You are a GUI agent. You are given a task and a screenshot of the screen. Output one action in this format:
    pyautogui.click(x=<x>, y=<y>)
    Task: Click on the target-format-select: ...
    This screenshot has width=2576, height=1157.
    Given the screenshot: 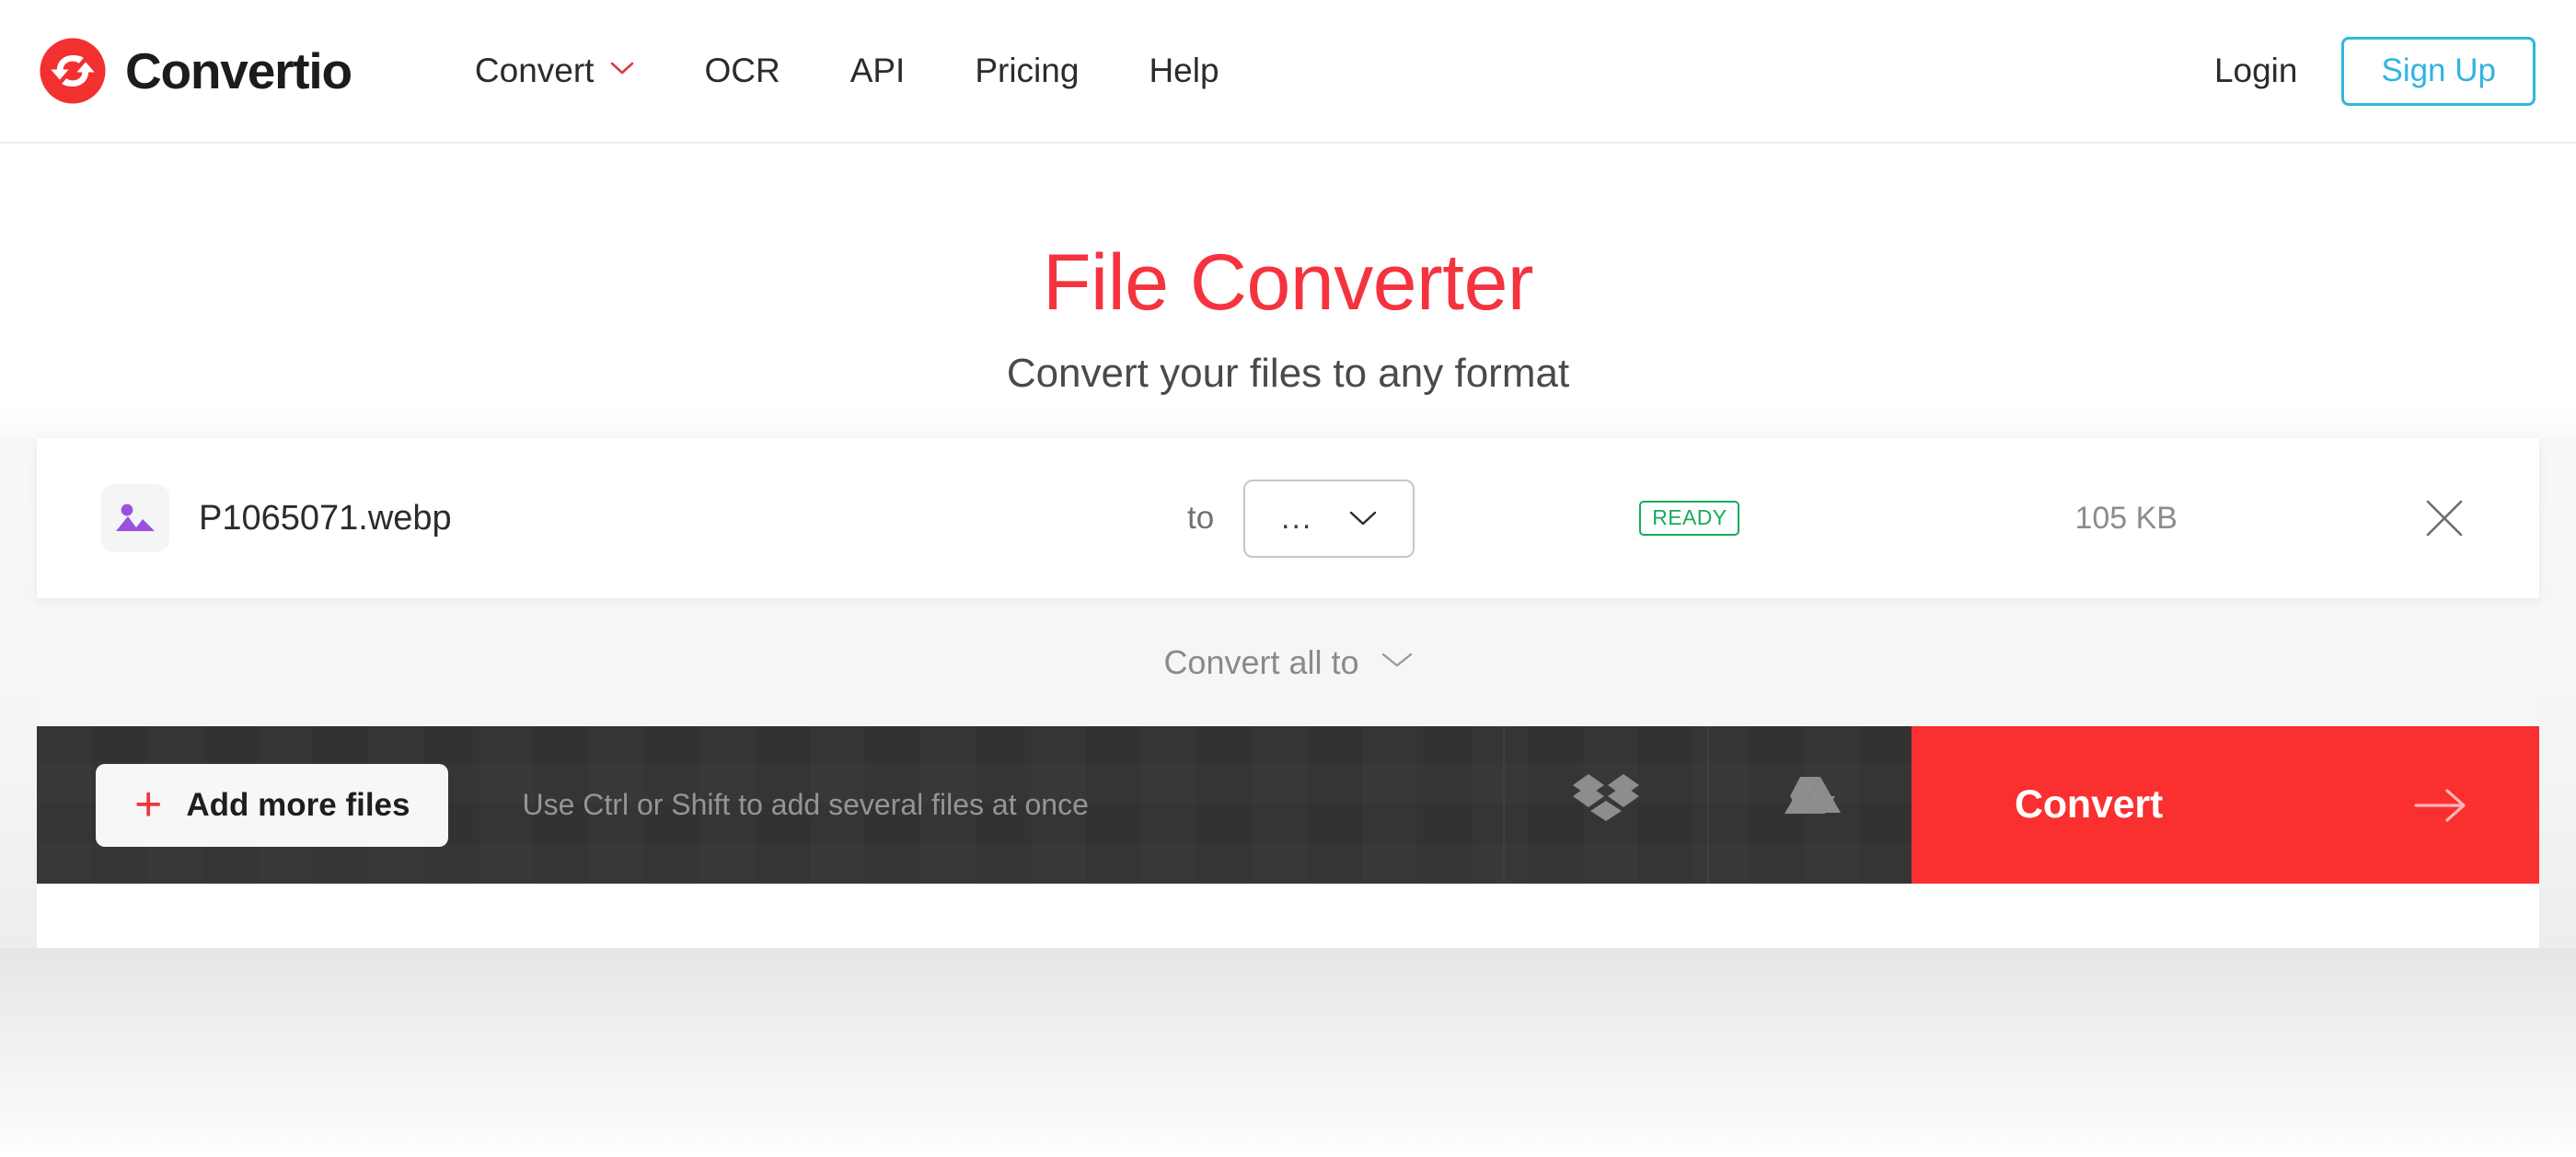 What is the action you would take?
    pyautogui.click(x=1329, y=518)
    